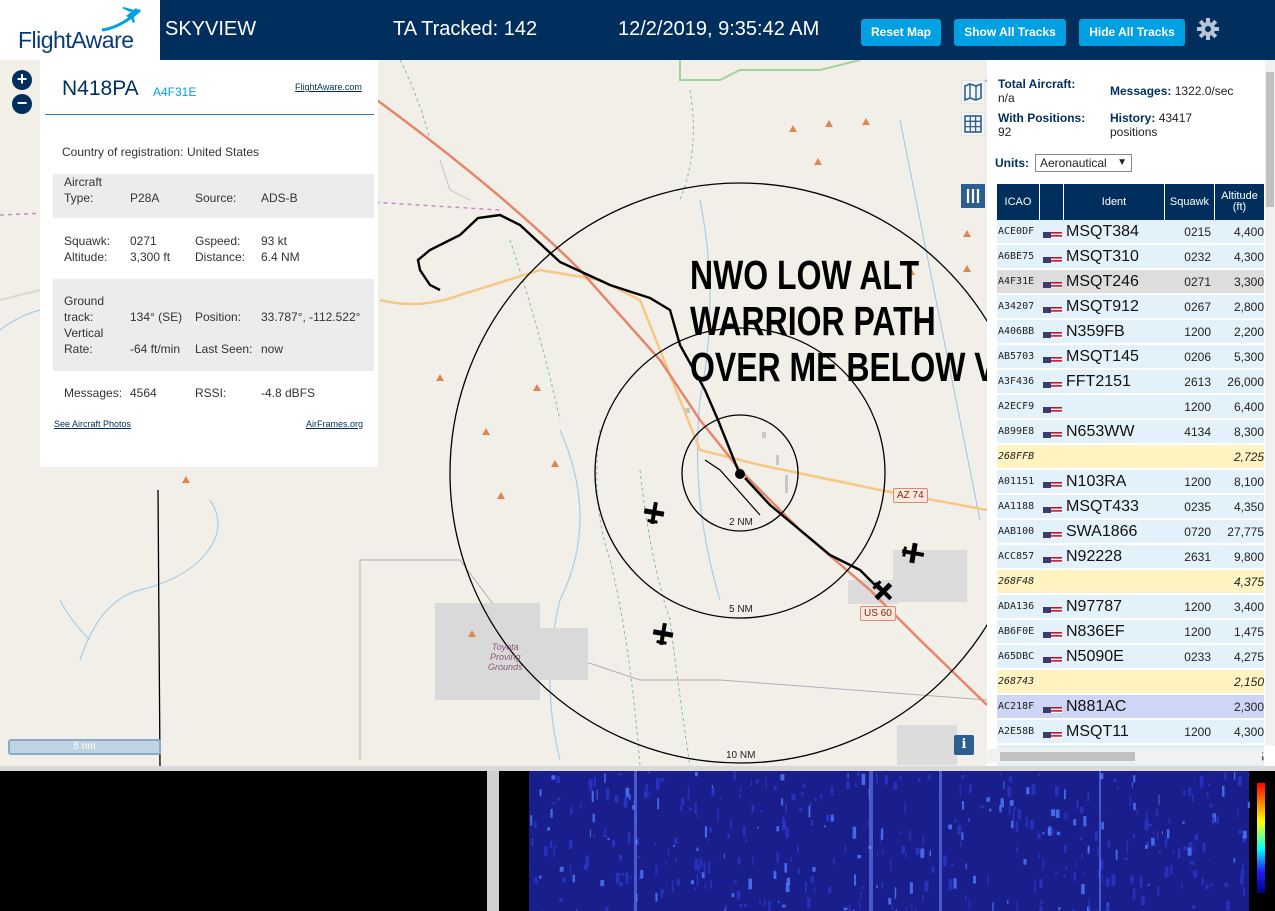 The width and height of the screenshot is (1275, 911). Describe the element at coordinates (1270, 139) in the screenshot. I see `vertical-scroll-thumb` at that location.